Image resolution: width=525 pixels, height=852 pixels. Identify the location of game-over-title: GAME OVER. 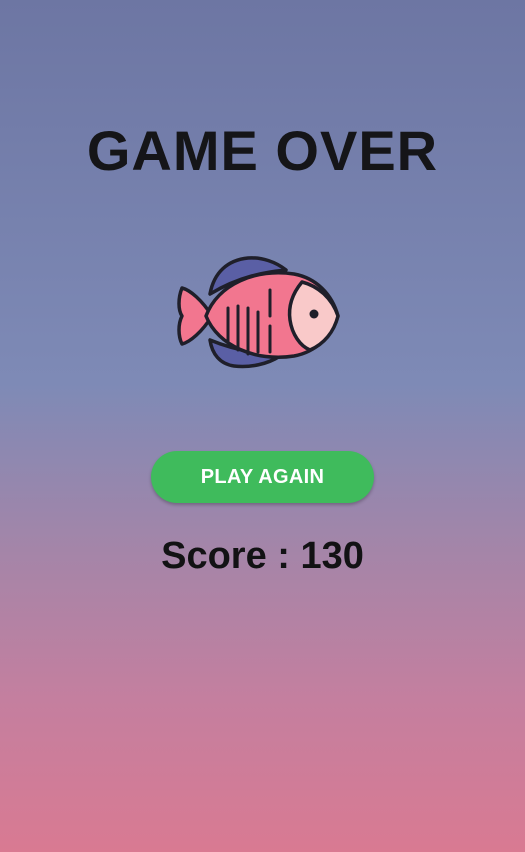
(262, 150).